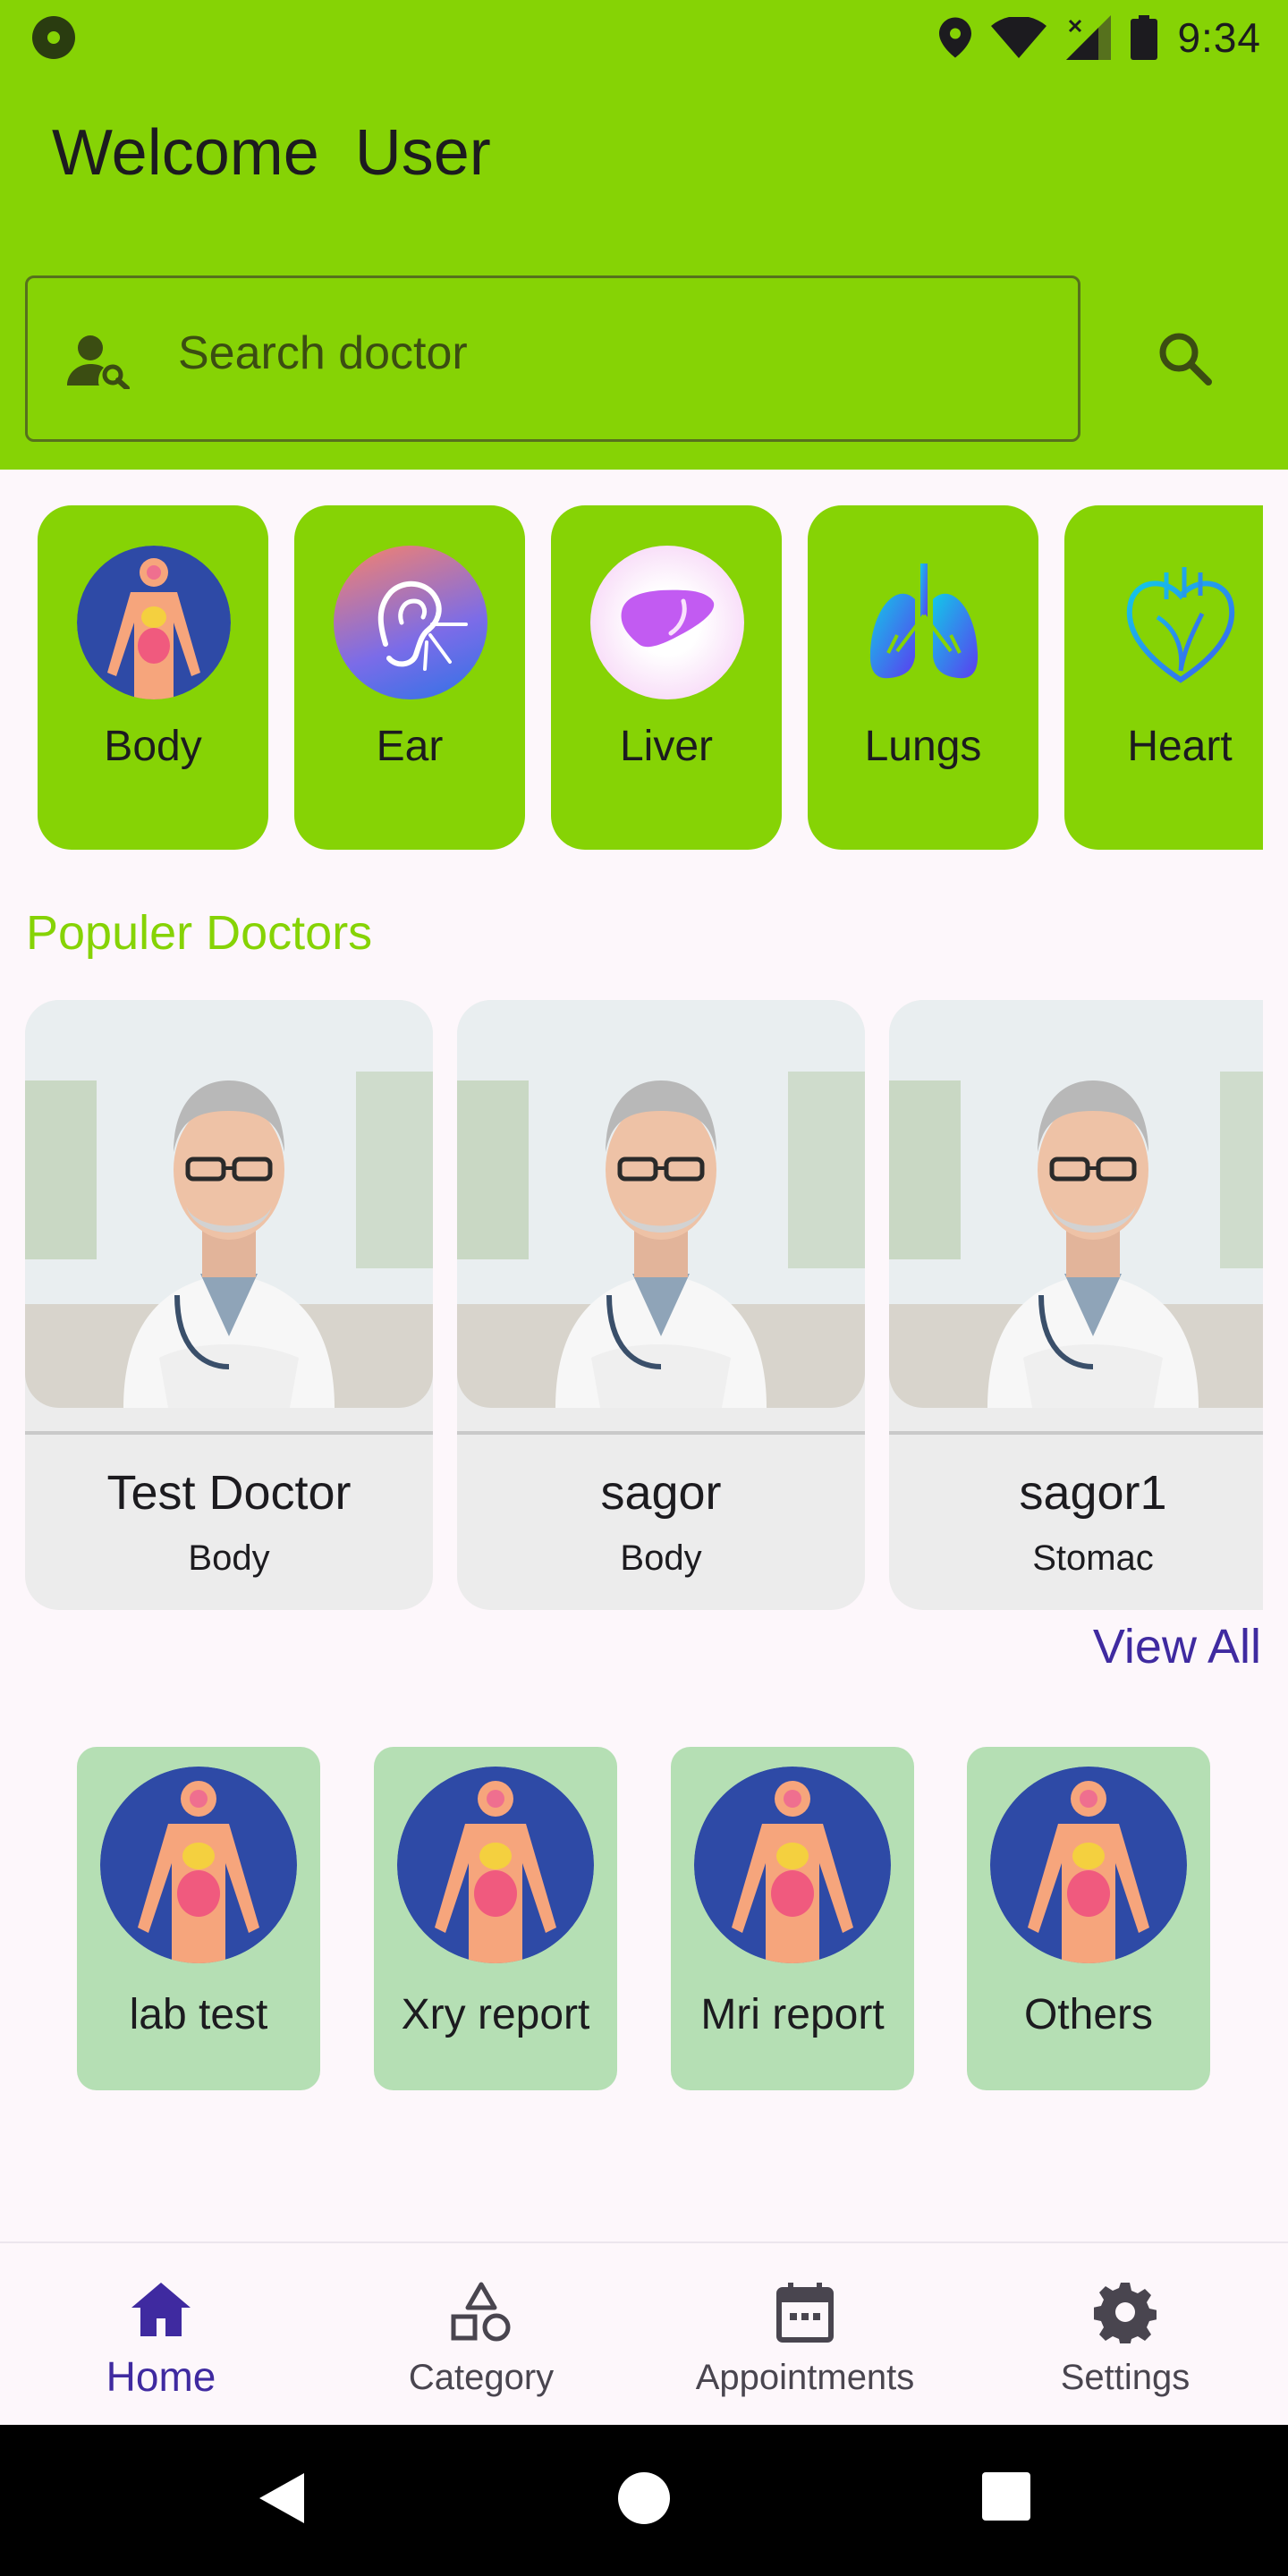 The image size is (1288, 2576). What do you see at coordinates (955, 37) in the screenshot?
I see `location-icon` at bounding box center [955, 37].